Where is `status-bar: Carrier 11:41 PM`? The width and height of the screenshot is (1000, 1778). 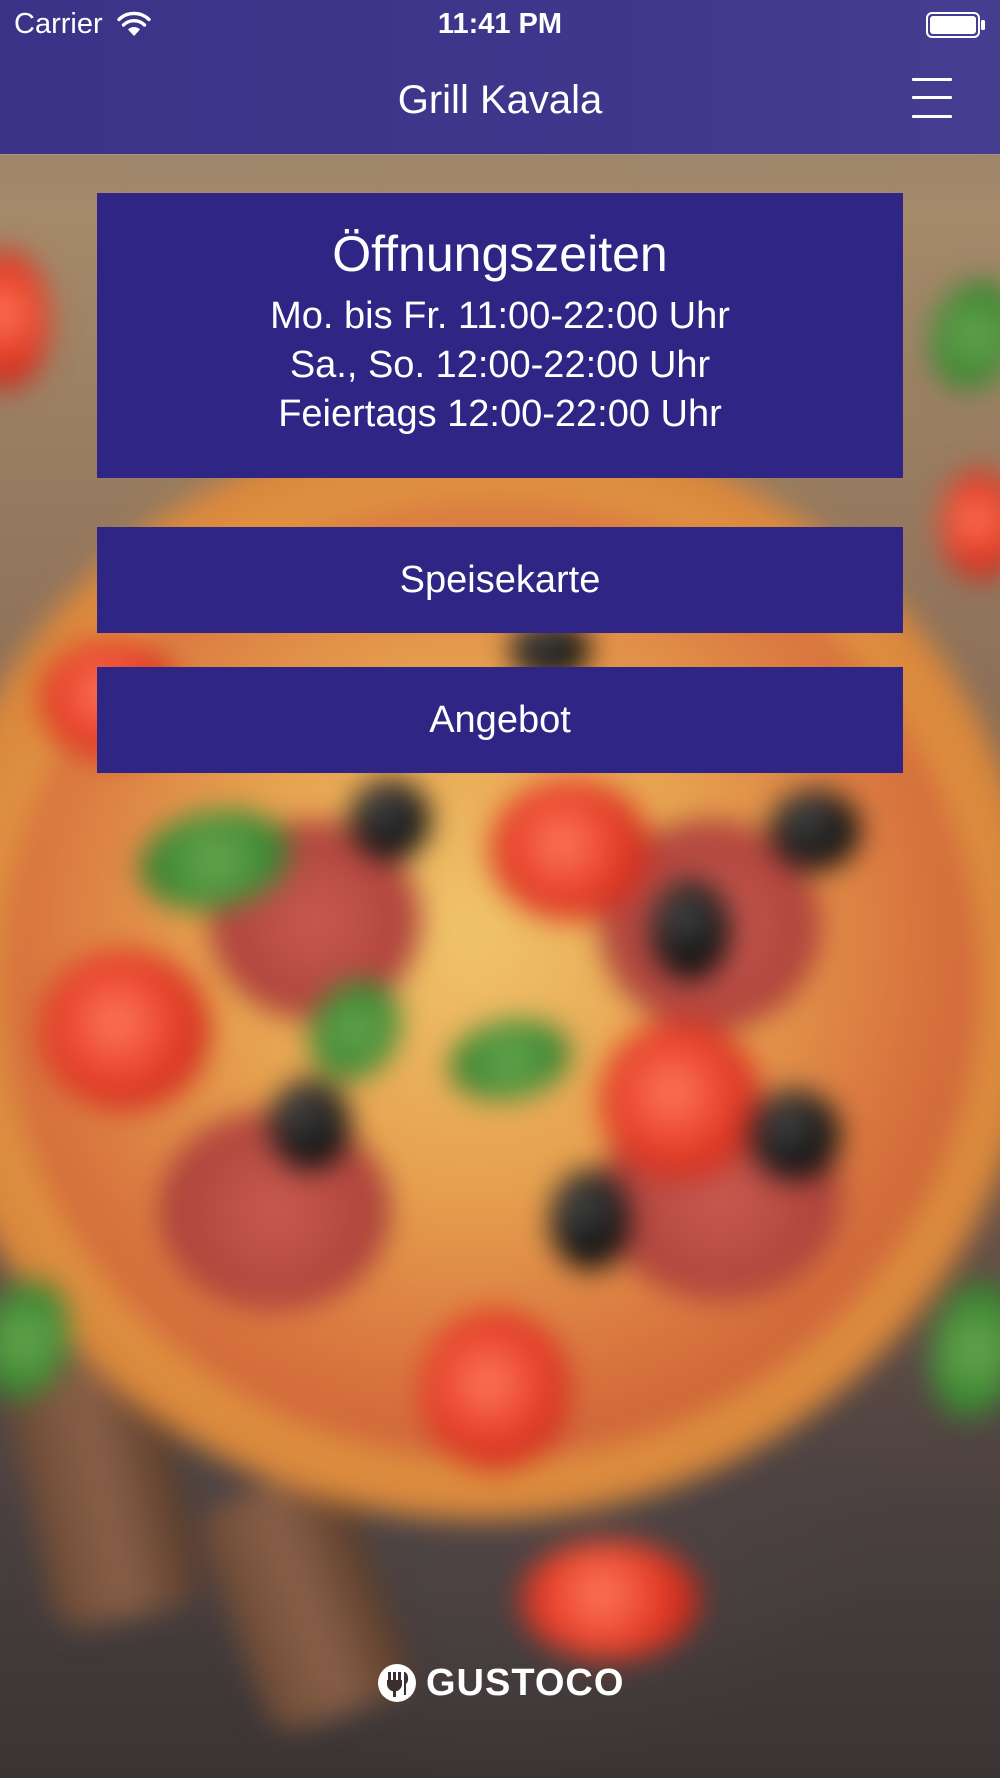
status-bar: Carrier 11:41 PM is located at coordinates (500, 25).